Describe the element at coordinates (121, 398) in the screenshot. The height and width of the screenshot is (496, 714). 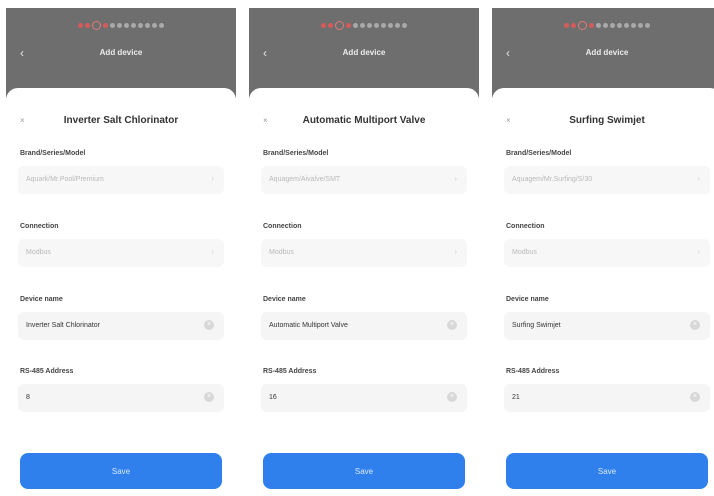
I see `address-input: 8 ×` at that location.